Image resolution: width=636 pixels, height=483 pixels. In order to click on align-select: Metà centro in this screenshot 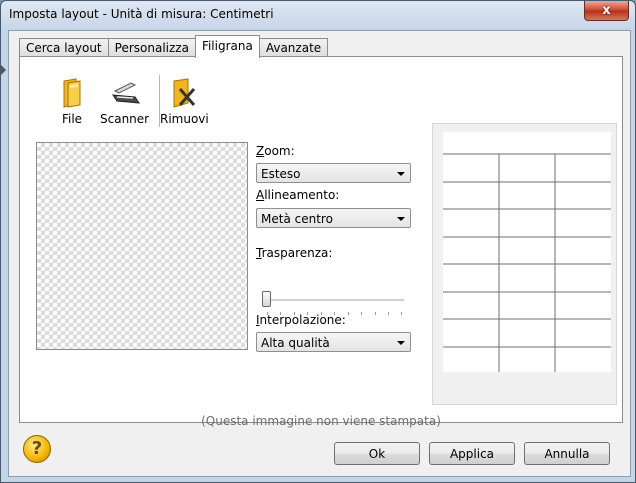, I will do `click(333, 218)`.